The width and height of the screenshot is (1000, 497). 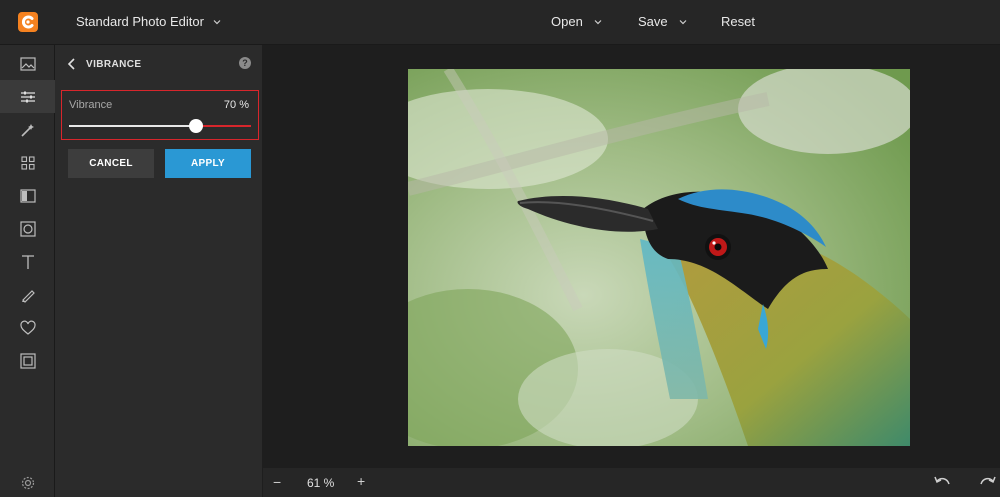 I want to click on save-menu-label: Save, so click(x=653, y=21).